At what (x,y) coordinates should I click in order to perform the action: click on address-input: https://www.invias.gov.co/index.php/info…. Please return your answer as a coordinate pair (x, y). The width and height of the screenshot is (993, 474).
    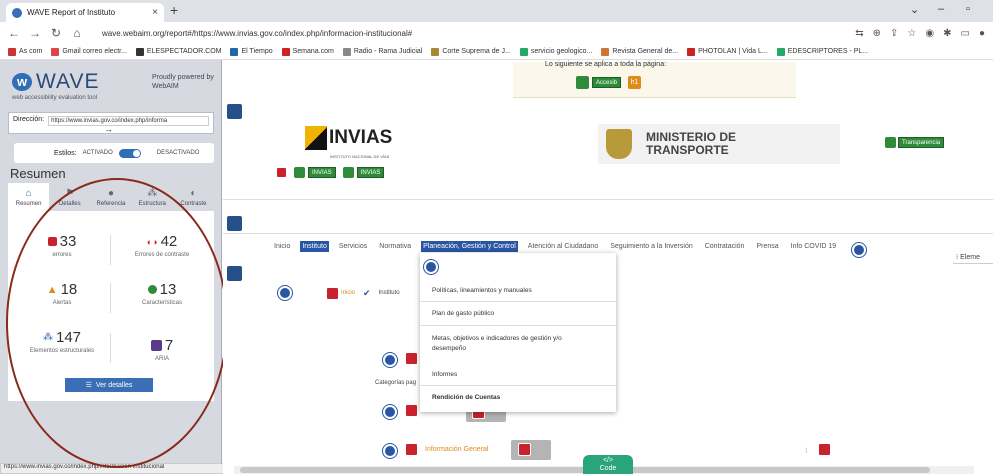
    Looking at the image, I should click on (128, 121).